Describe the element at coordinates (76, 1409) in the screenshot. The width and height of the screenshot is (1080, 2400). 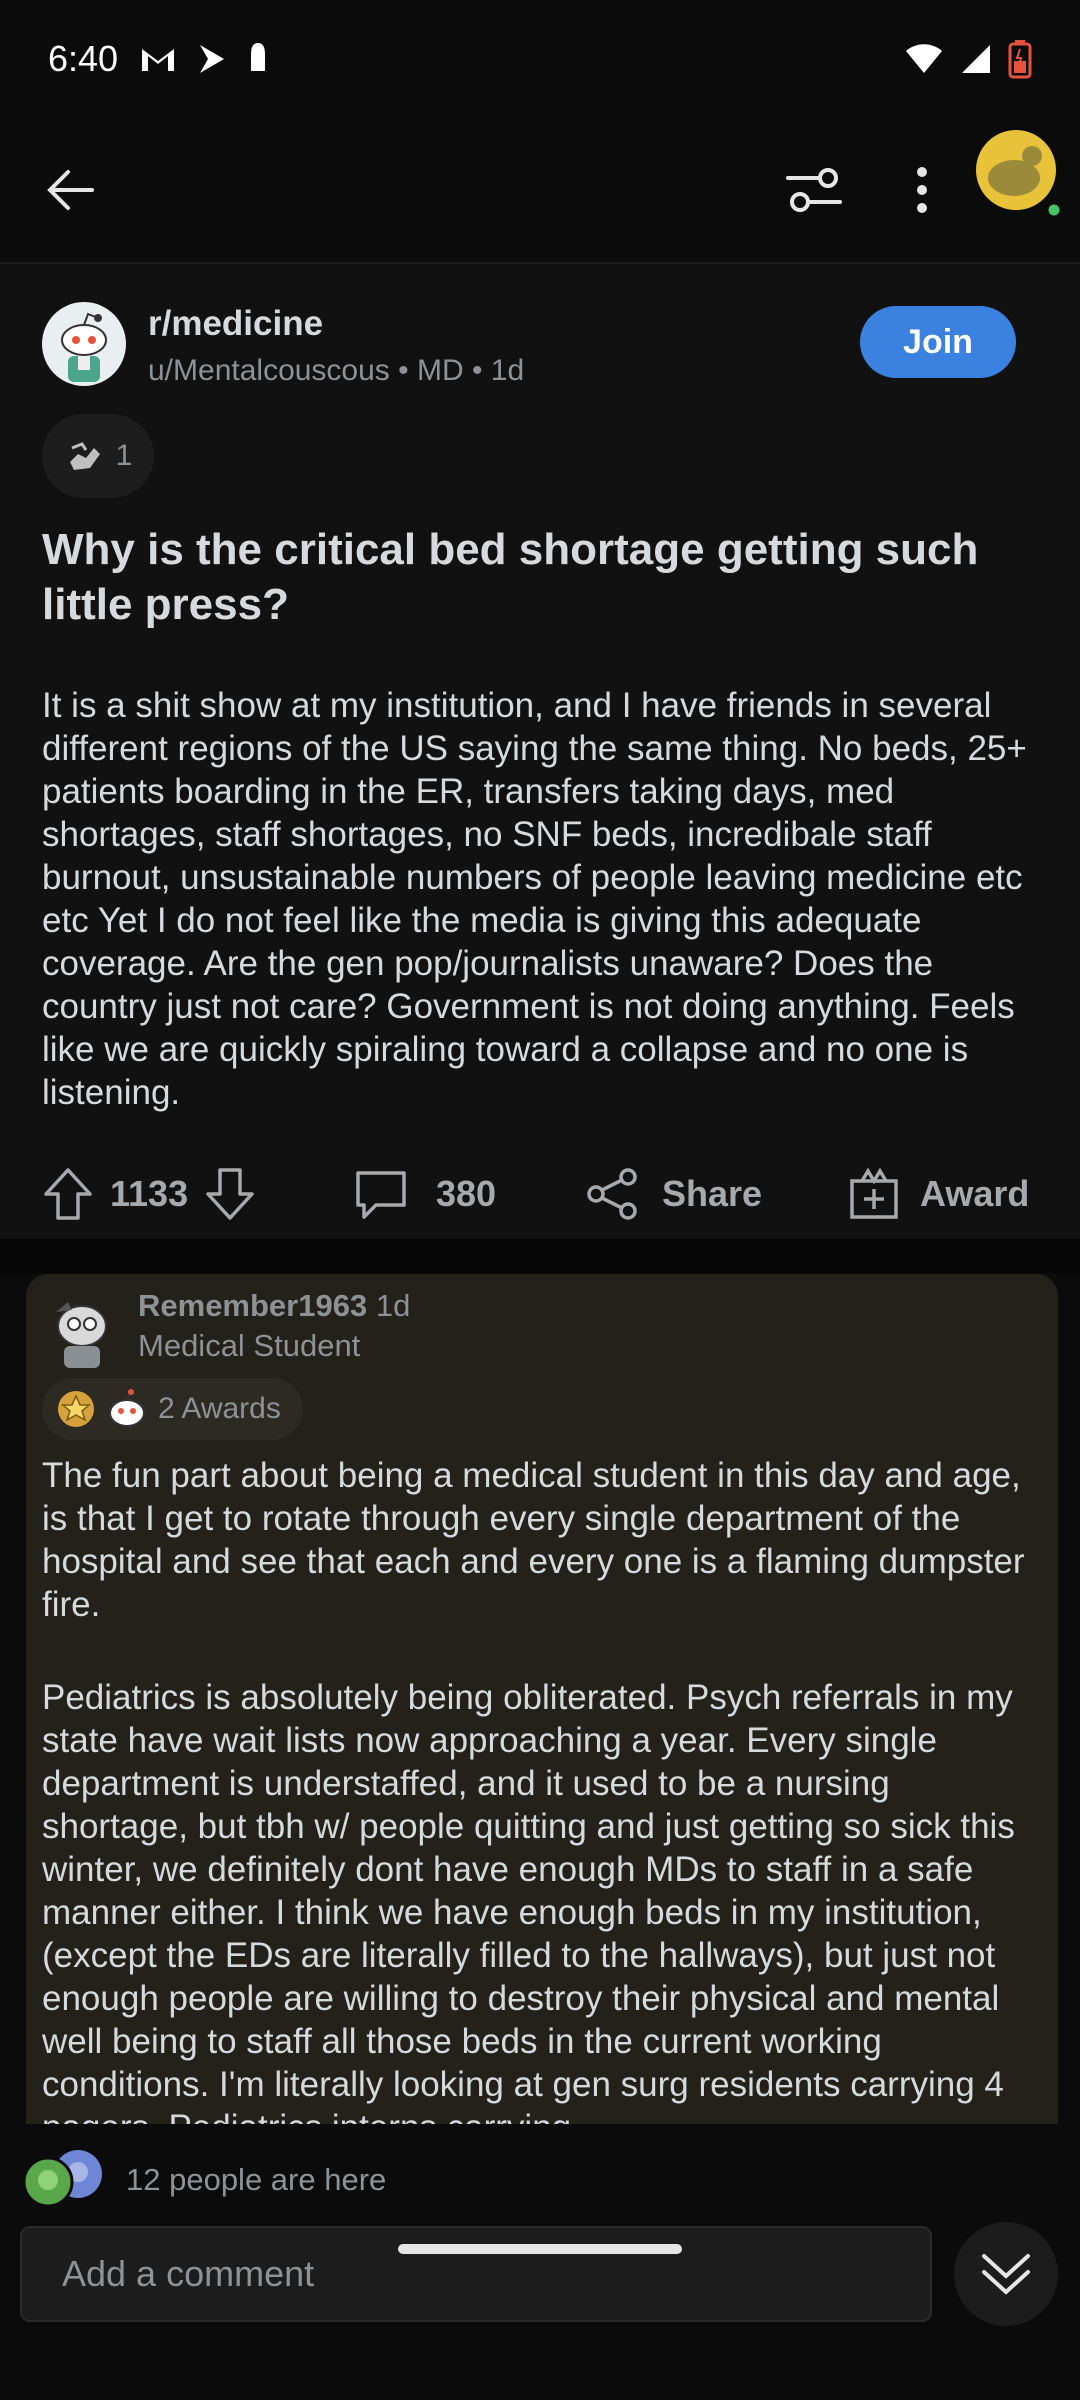
I see `gold-star-award-icon` at that location.